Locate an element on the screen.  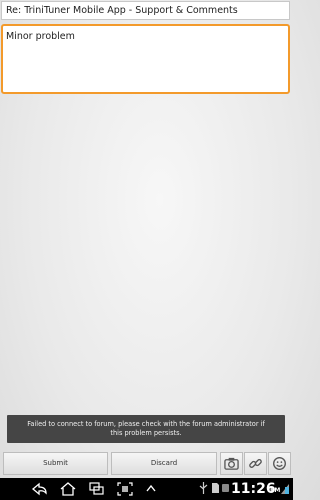
screenshot-icon is located at coordinates (125, 489).